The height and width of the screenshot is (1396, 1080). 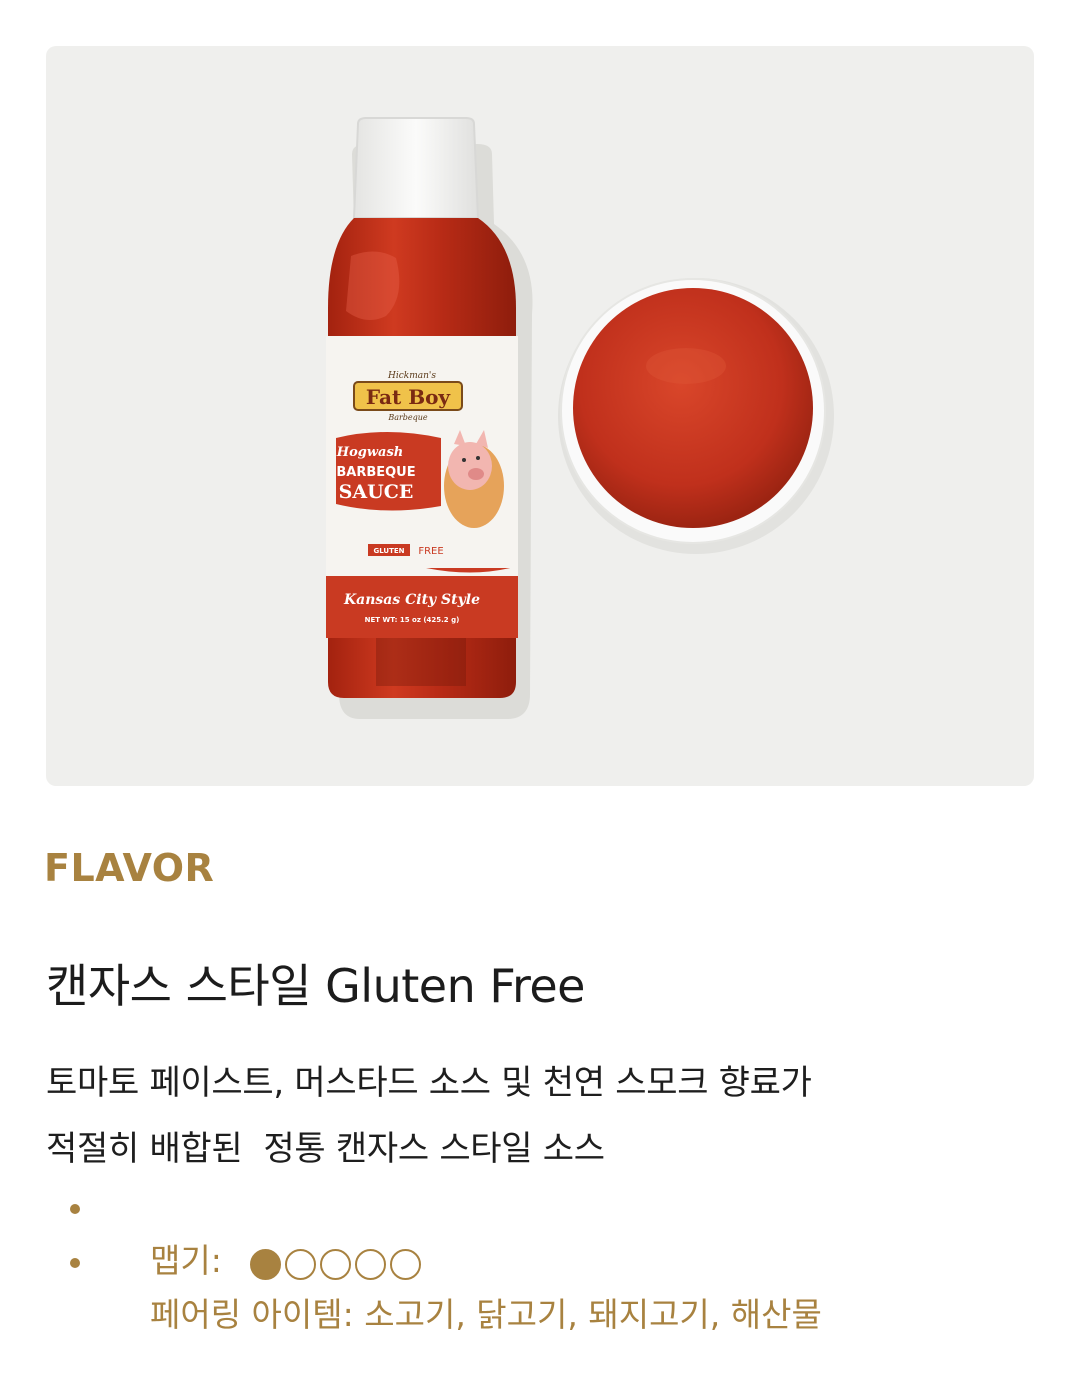 I want to click on spec-list: 맵기: 페어링 아이템: 소고기, 닭고기, 돼지고기, 해산물, so click(x=446, y=1257).